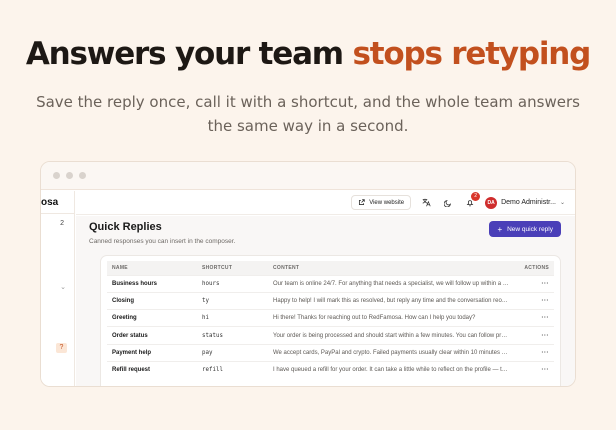 This screenshot has width=616, height=430. I want to click on hero-title-main: Answers your team, so click(184, 54).